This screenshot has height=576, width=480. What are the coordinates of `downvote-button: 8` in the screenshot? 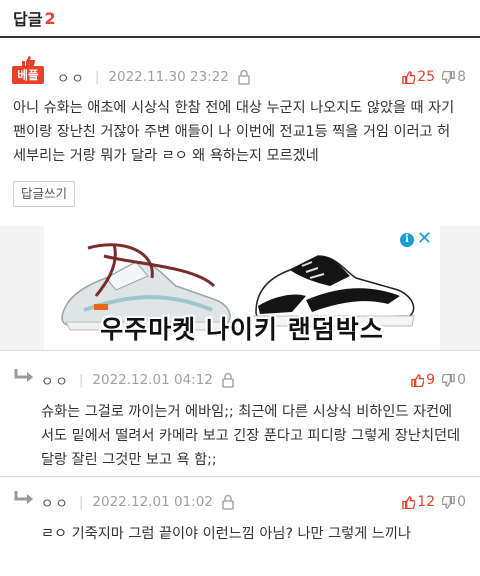 It's located at (454, 77).